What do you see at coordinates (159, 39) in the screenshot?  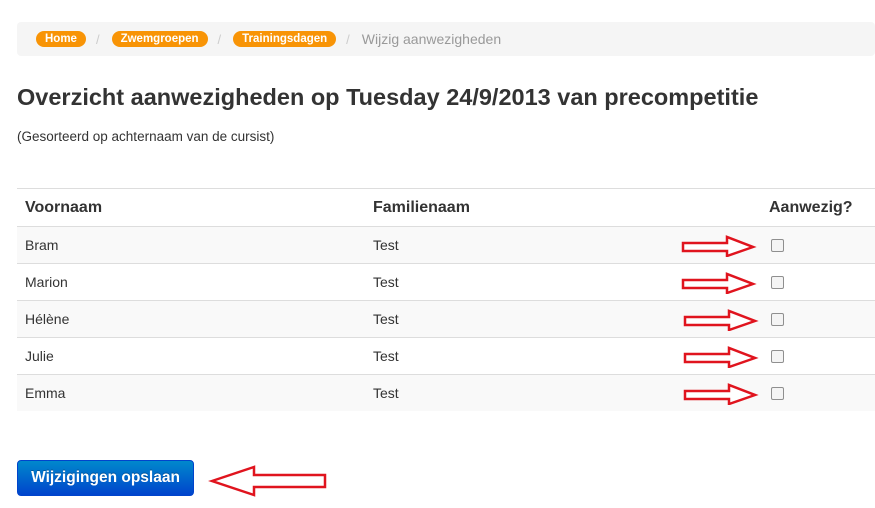 I see `breadcrumb-zwemgroepen-link: Zwemgroepen` at bounding box center [159, 39].